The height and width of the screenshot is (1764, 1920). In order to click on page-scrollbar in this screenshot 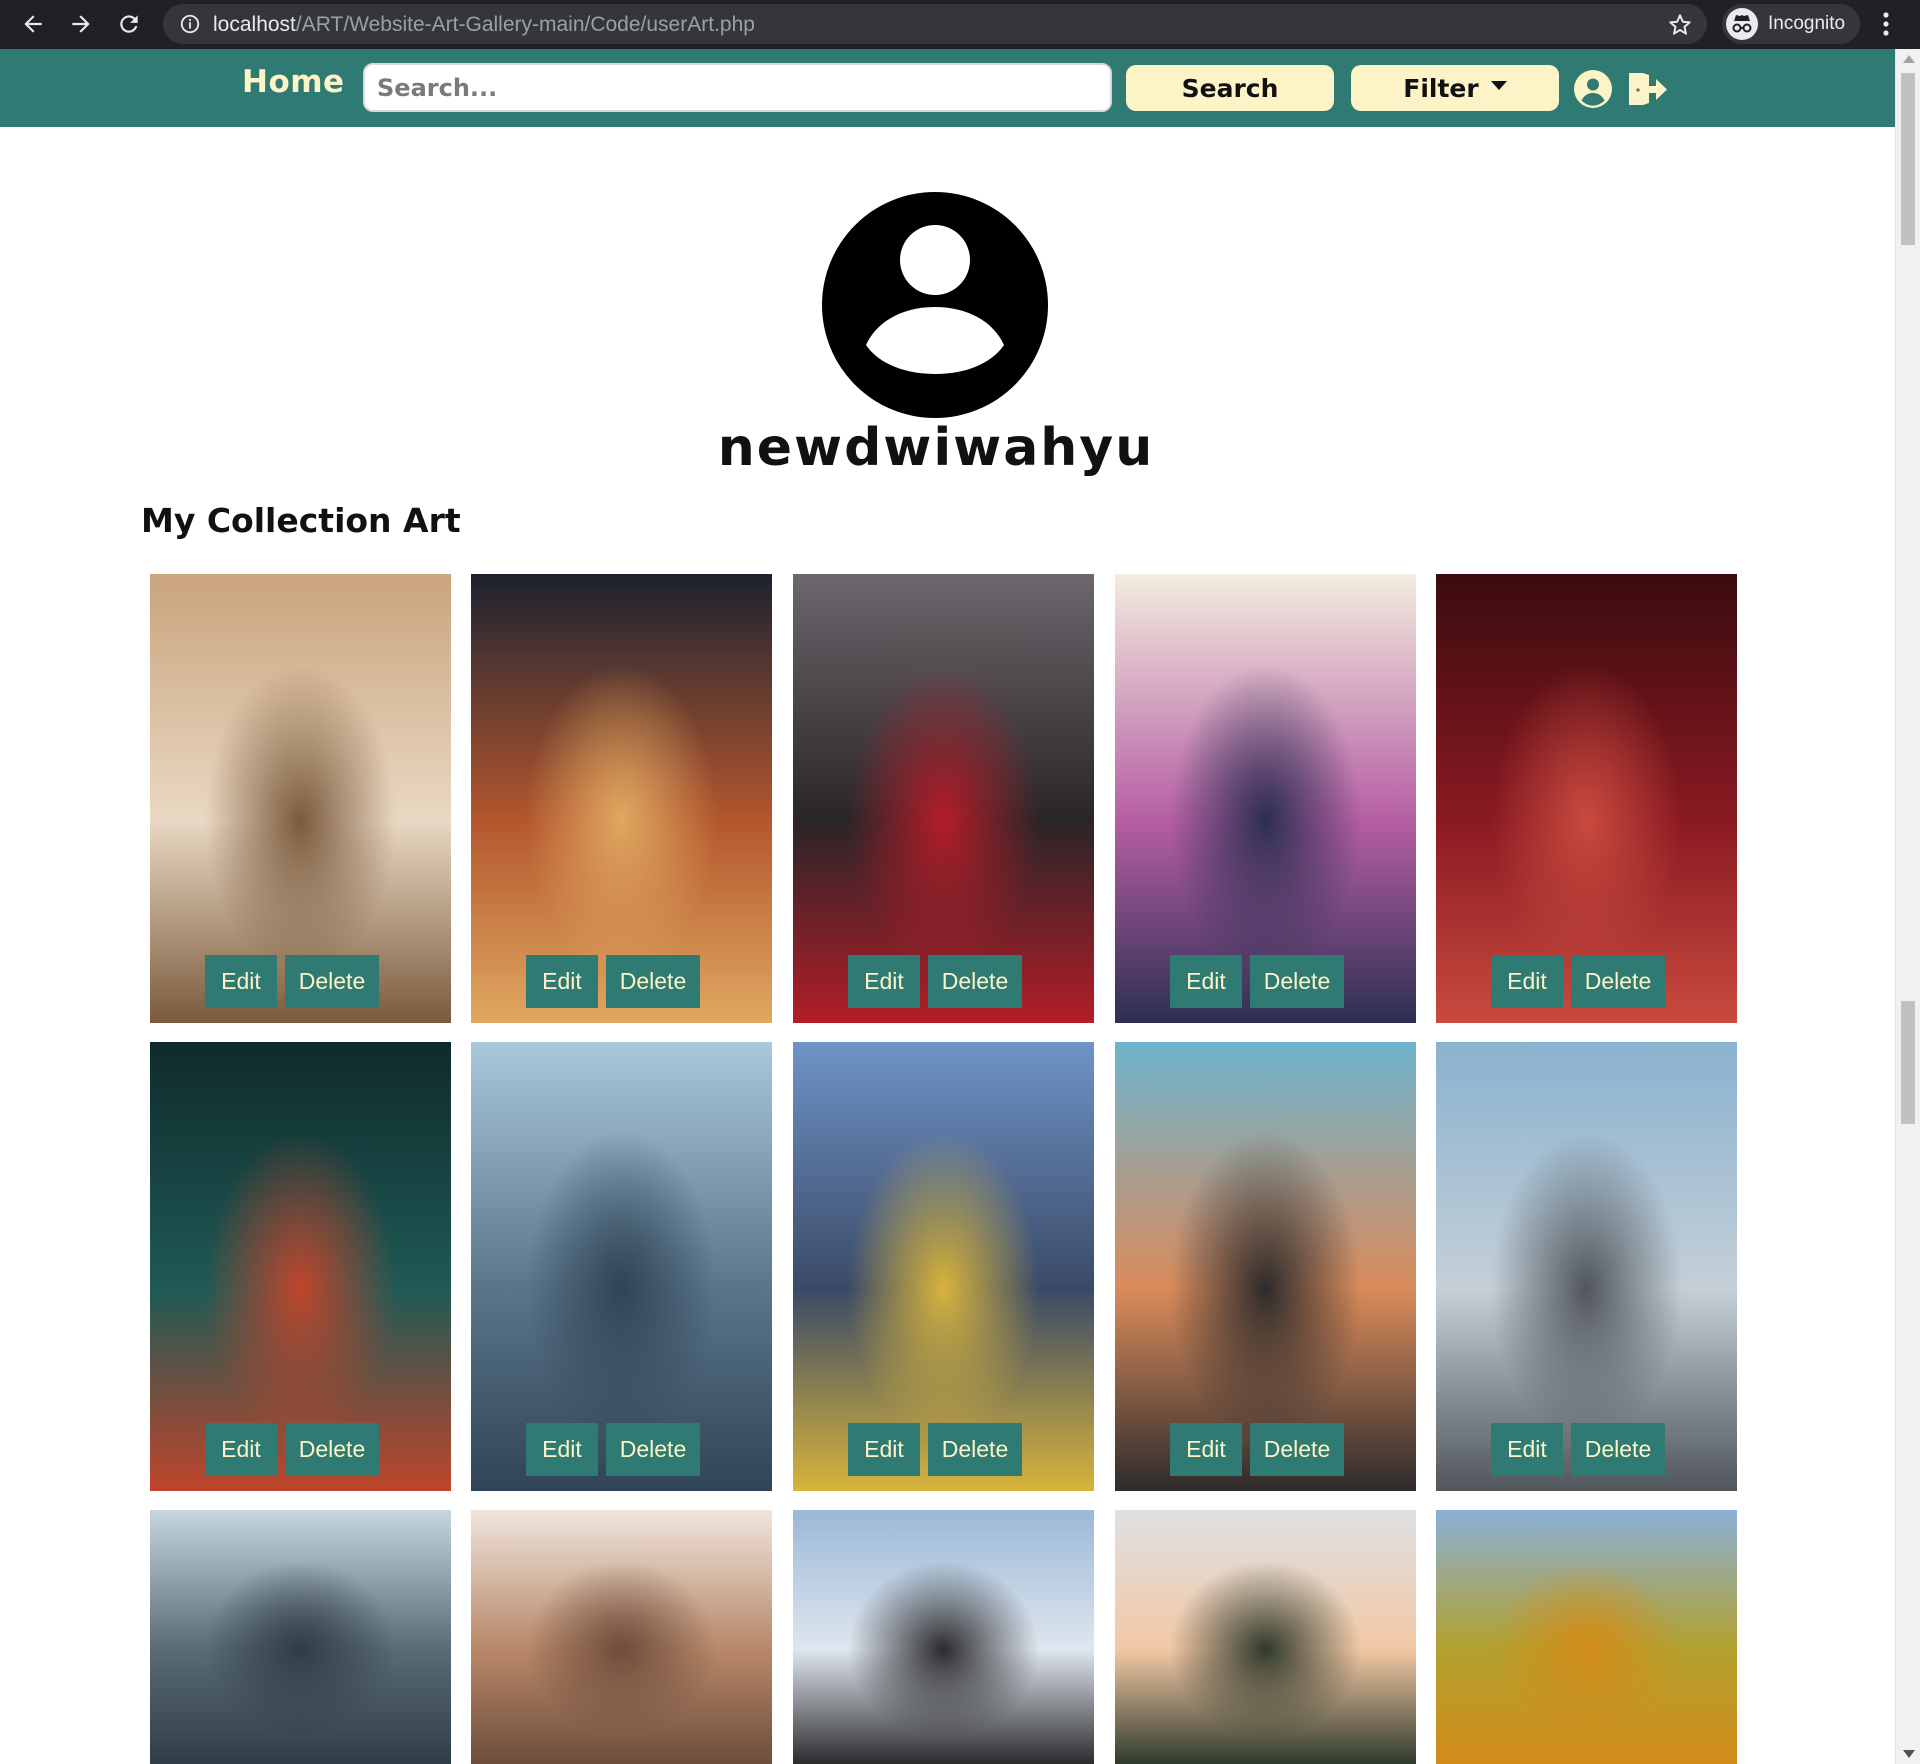, I will do `click(1907, 906)`.